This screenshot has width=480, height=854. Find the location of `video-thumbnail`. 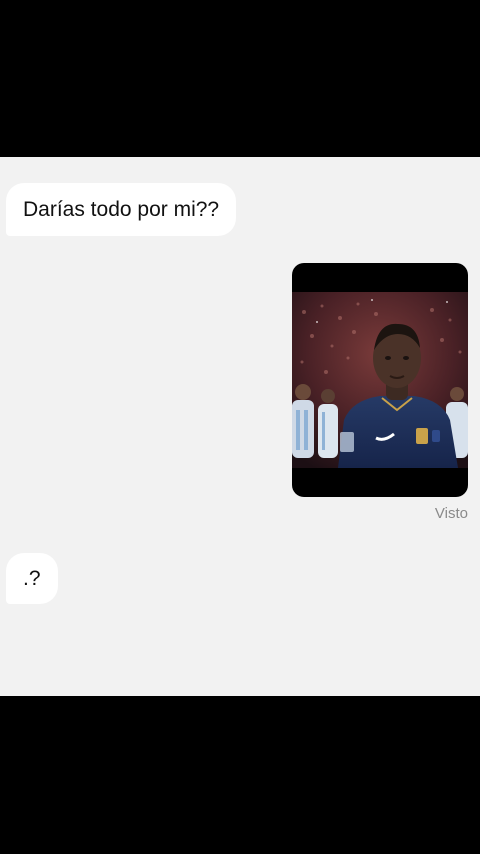

video-thumbnail is located at coordinates (380, 380).